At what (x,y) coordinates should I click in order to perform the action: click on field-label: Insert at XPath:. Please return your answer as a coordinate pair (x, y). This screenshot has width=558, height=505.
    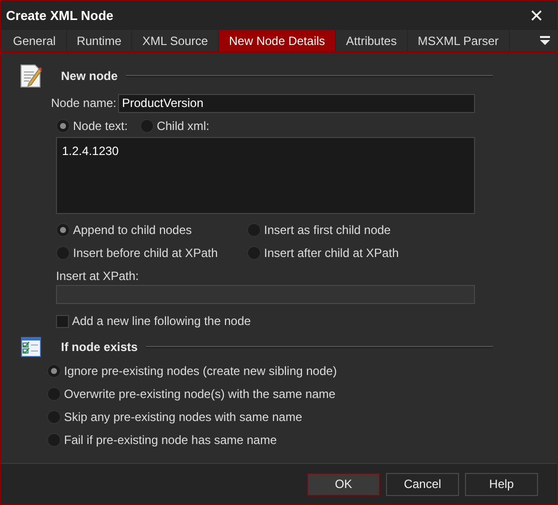
    Looking at the image, I should click on (97, 276).